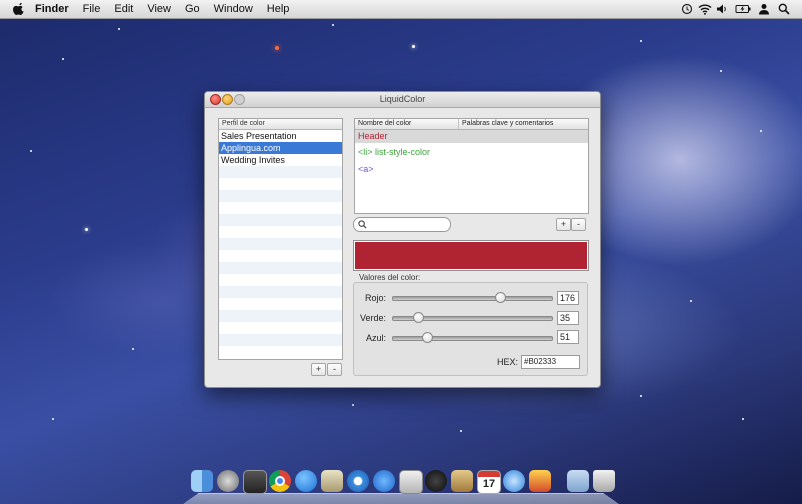 The width and height of the screenshot is (802, 504). Describe the element at coordinates (228, 481) in the screenshot. I see `launchpad-icon` at that location.